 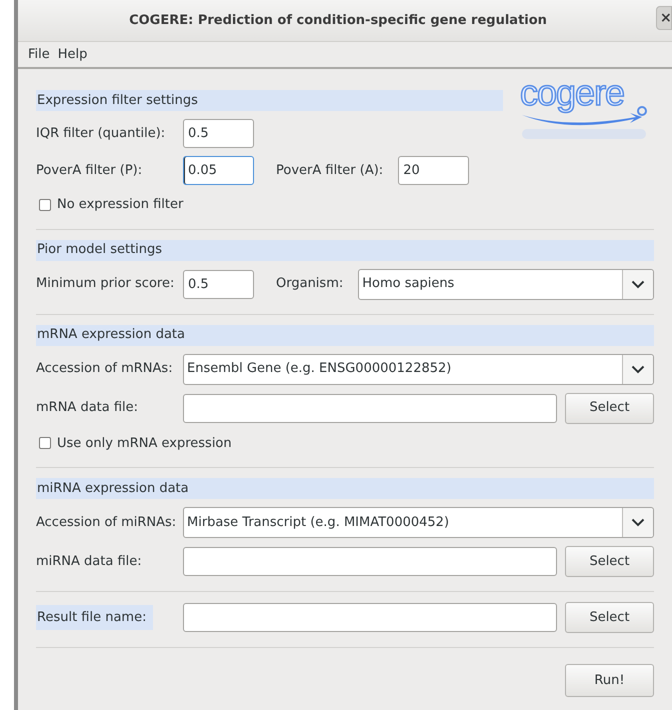 I want to click on field-label: Accession of miRNAs:, so click(x=106, y=523).